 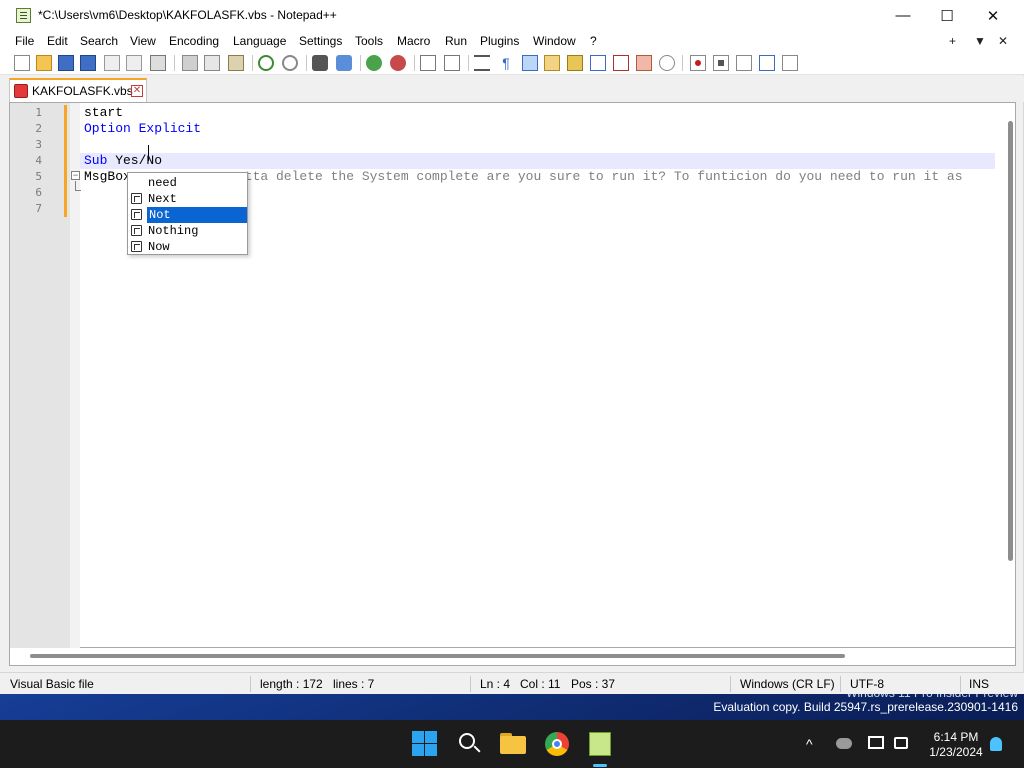 What do you see at coordinates (236, 63) in the screenshot?
I see `paste-icon` at bounding box center [236, 63].